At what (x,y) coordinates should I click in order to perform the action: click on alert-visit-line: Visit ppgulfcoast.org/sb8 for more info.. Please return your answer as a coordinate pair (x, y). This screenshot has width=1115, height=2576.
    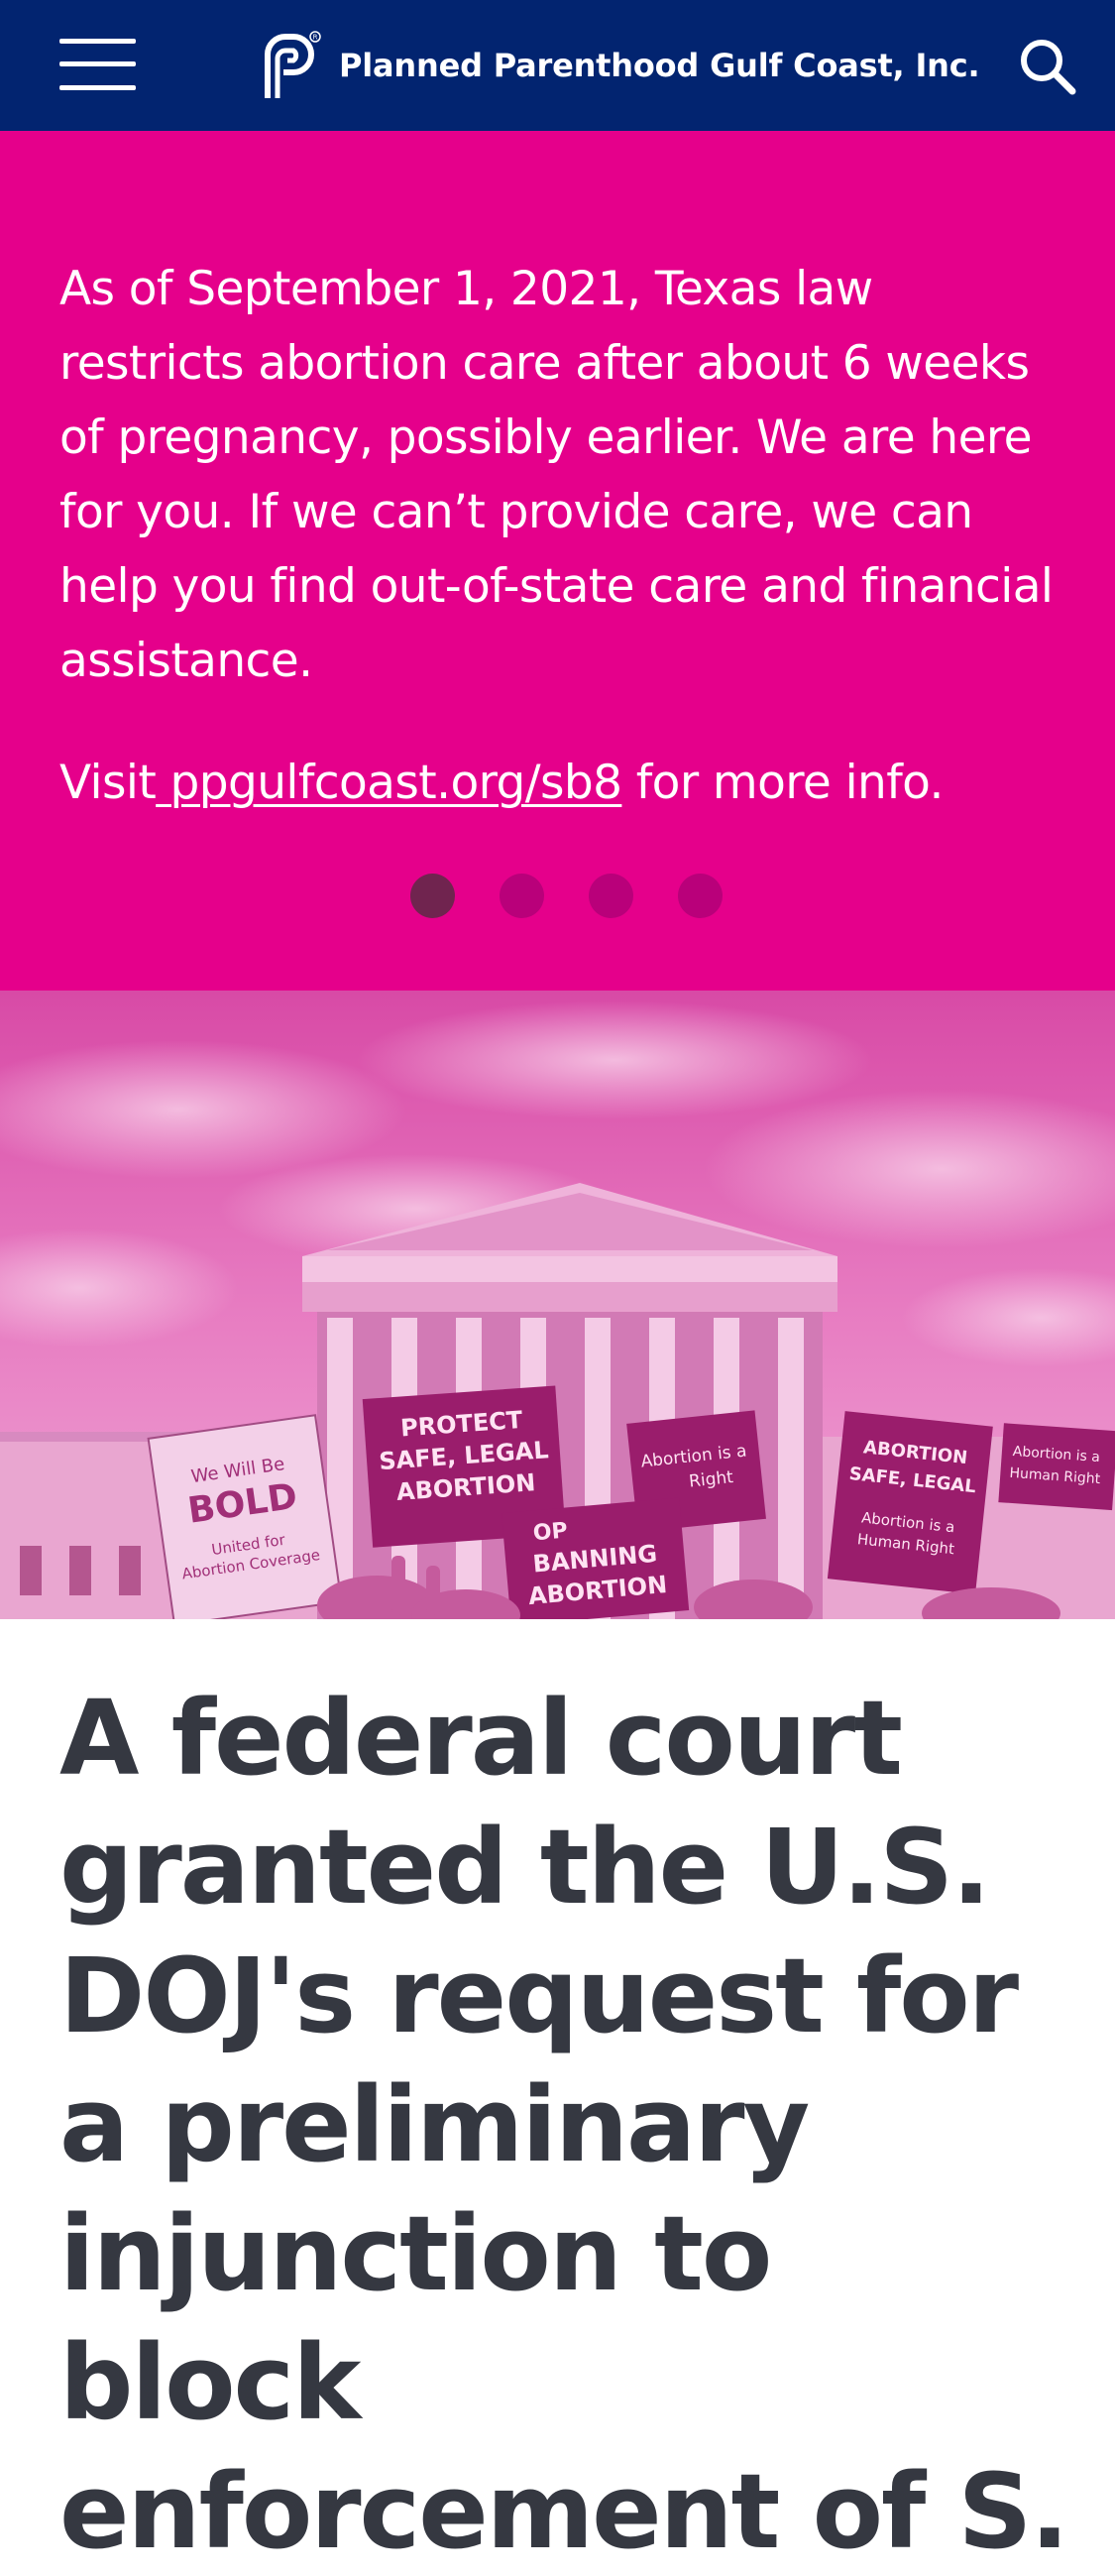
    Looking at the image, I should click on (564, 783).